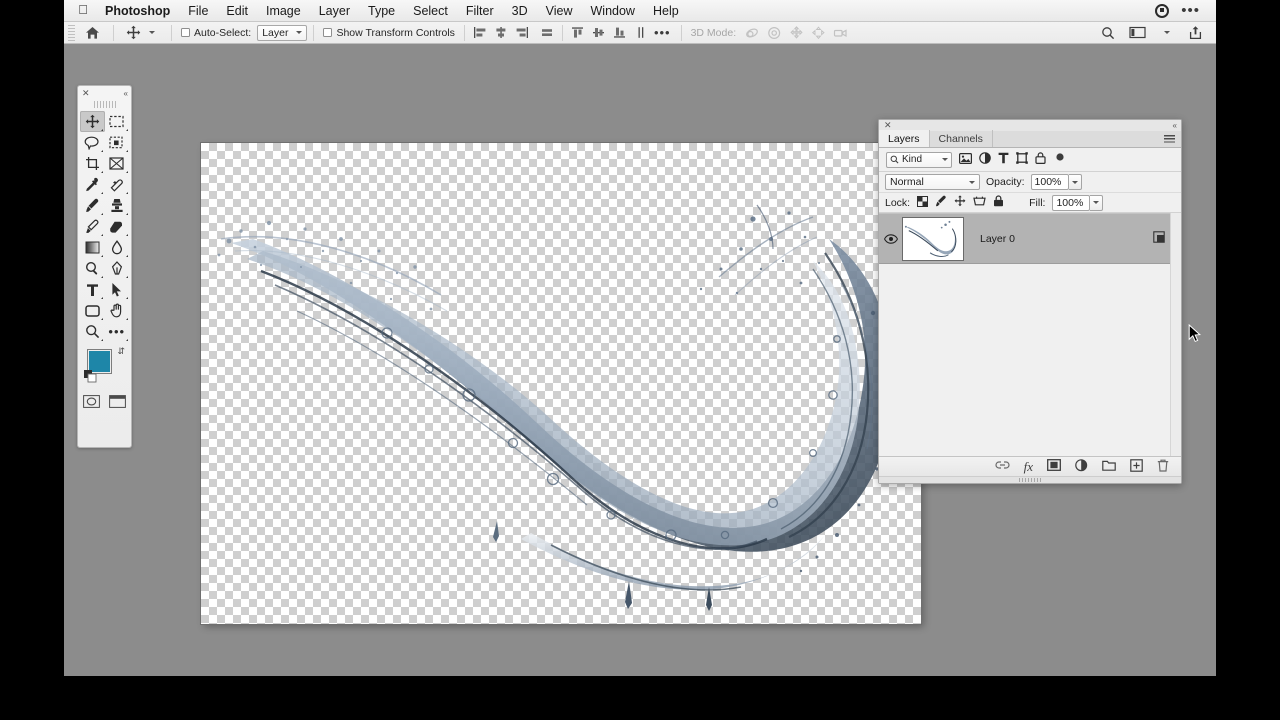  I want to click on lock-image-pixels-icon, so click(941, 202).